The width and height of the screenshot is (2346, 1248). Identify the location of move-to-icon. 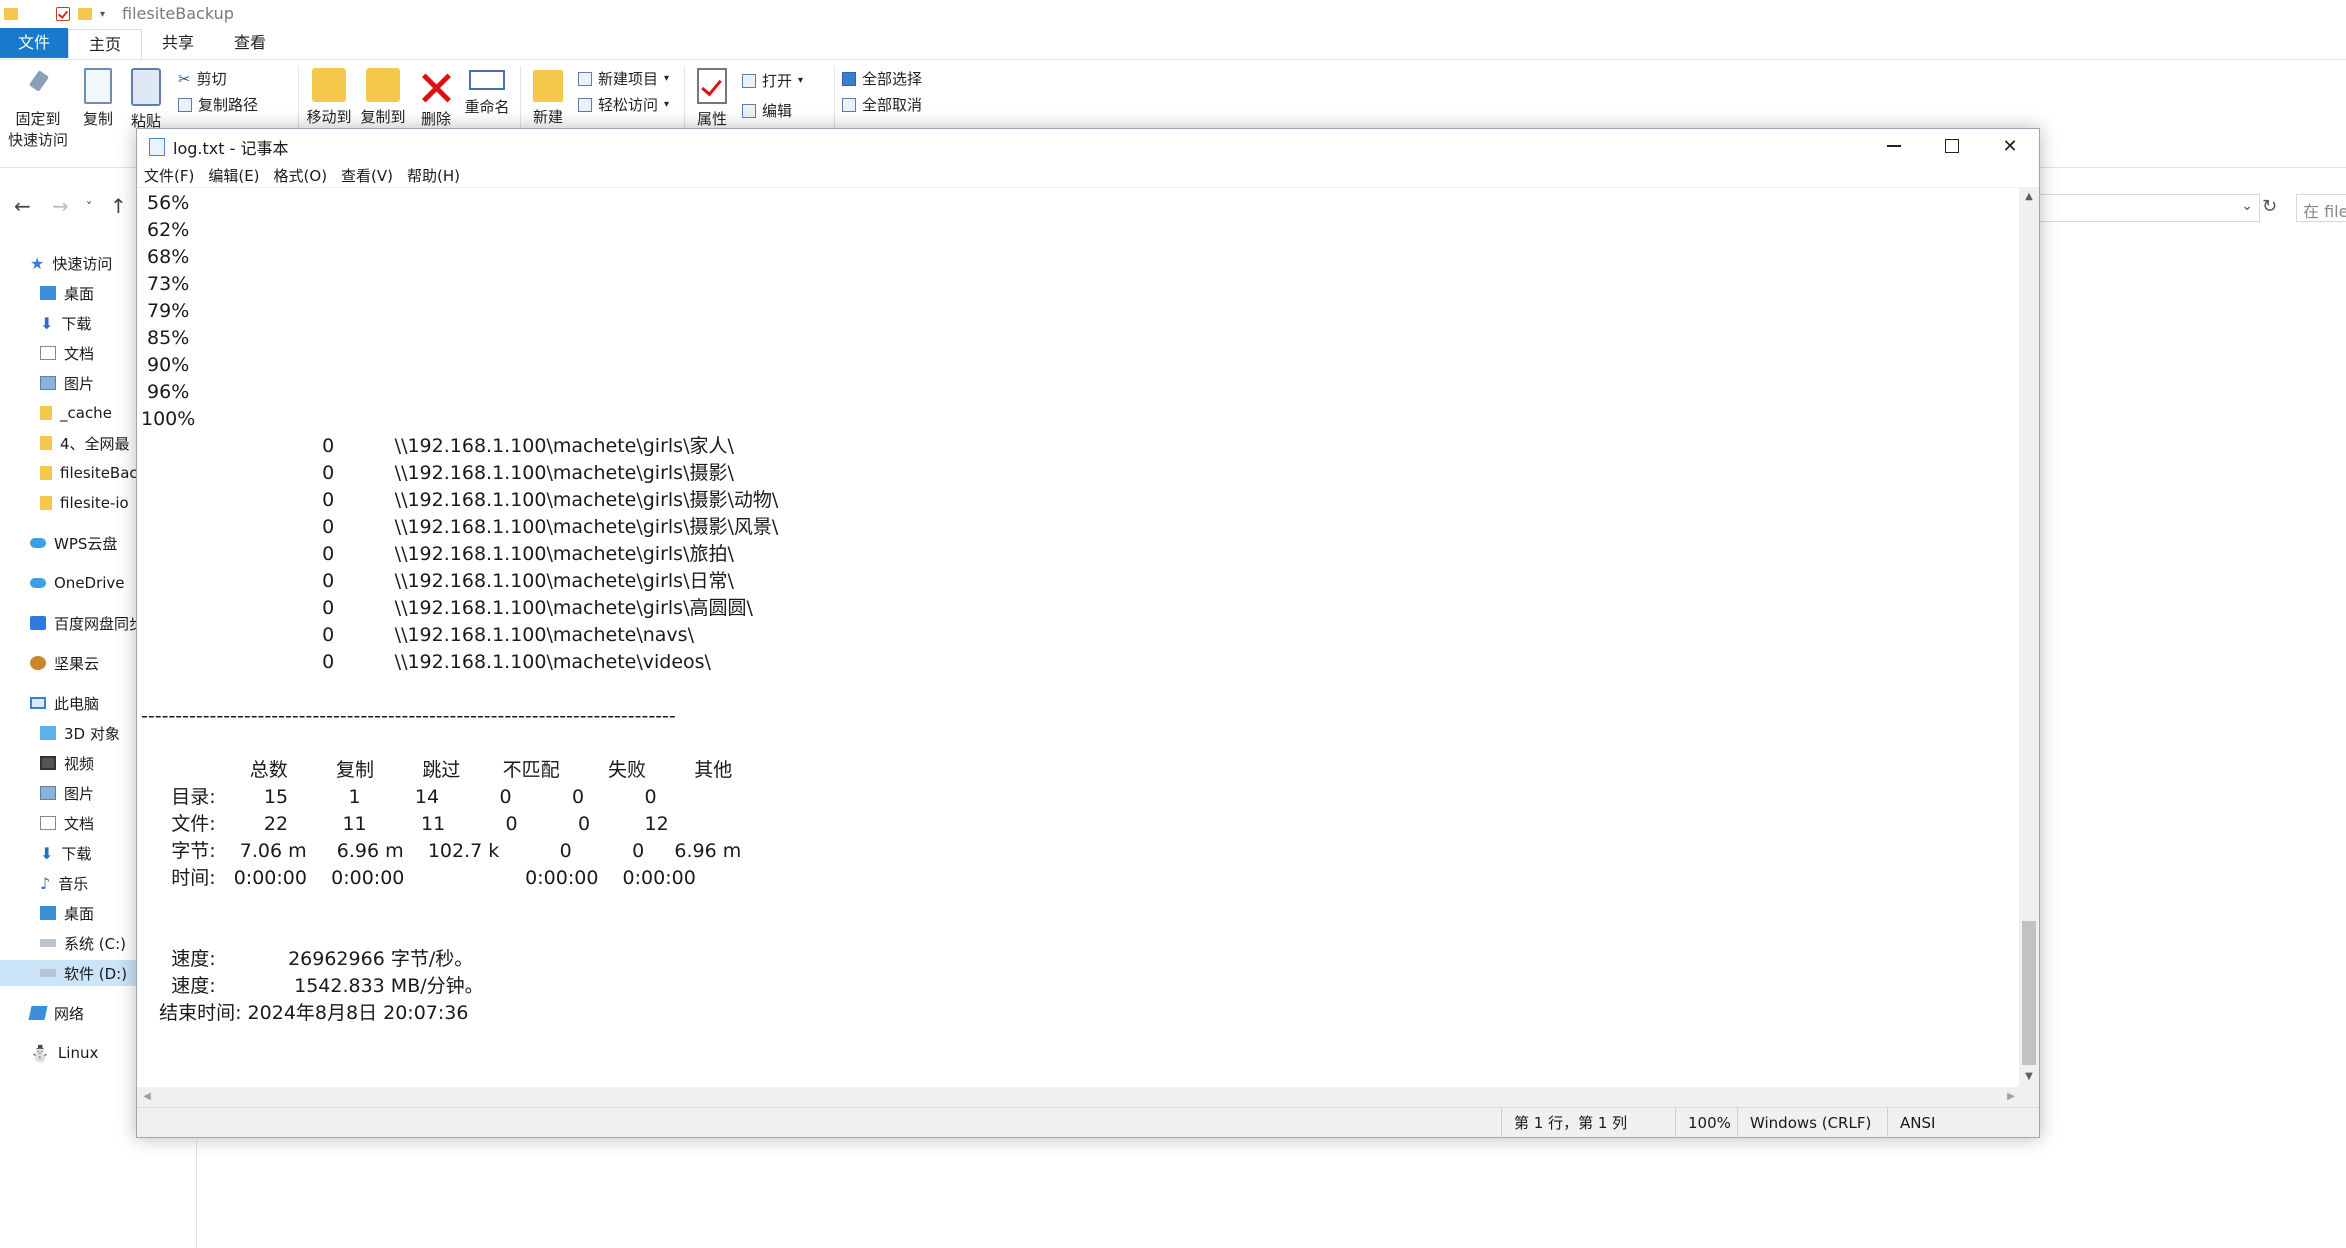
(329, 85).